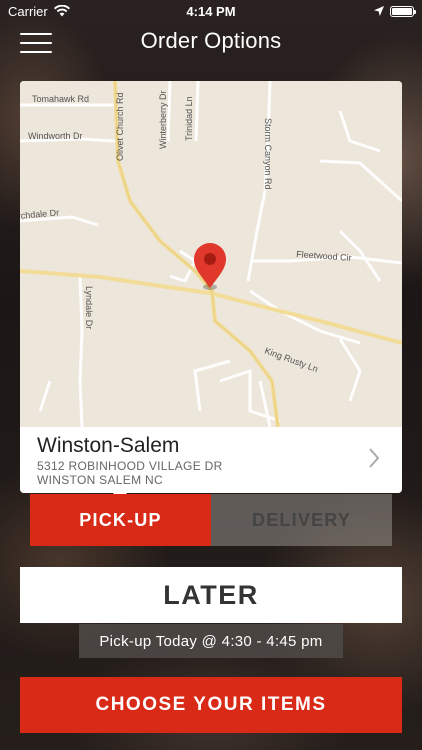 The height and width of the screenshot is (750, 422). I want to click on page-title: Order Options, so click(211, 40).